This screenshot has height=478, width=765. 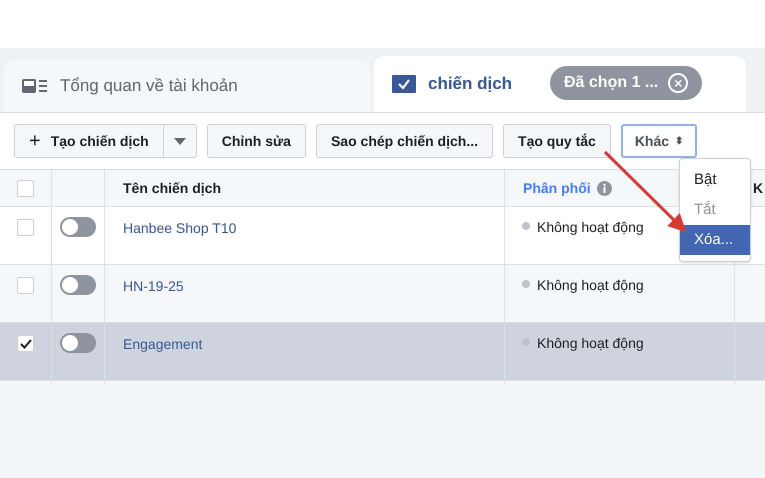 What do you see at coordinates (382, 294) in the screenshot?
I see `table-row: HN-19-25 Không hoạt động` at bounding box center [382, 294].